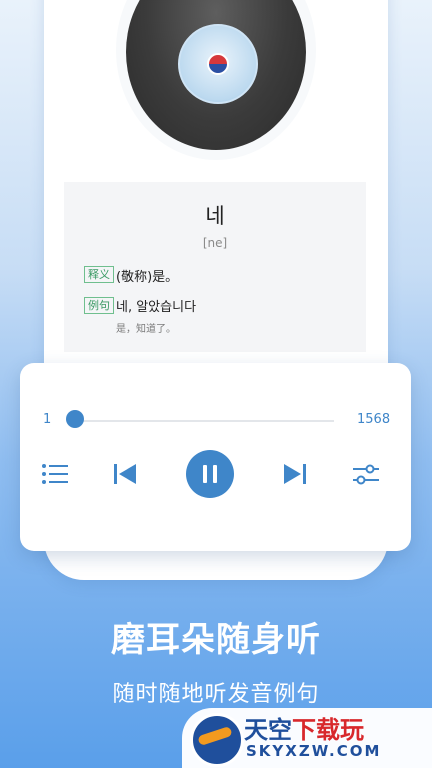  I want to click on definition-text: (敬称)是。, so click(147, 277).